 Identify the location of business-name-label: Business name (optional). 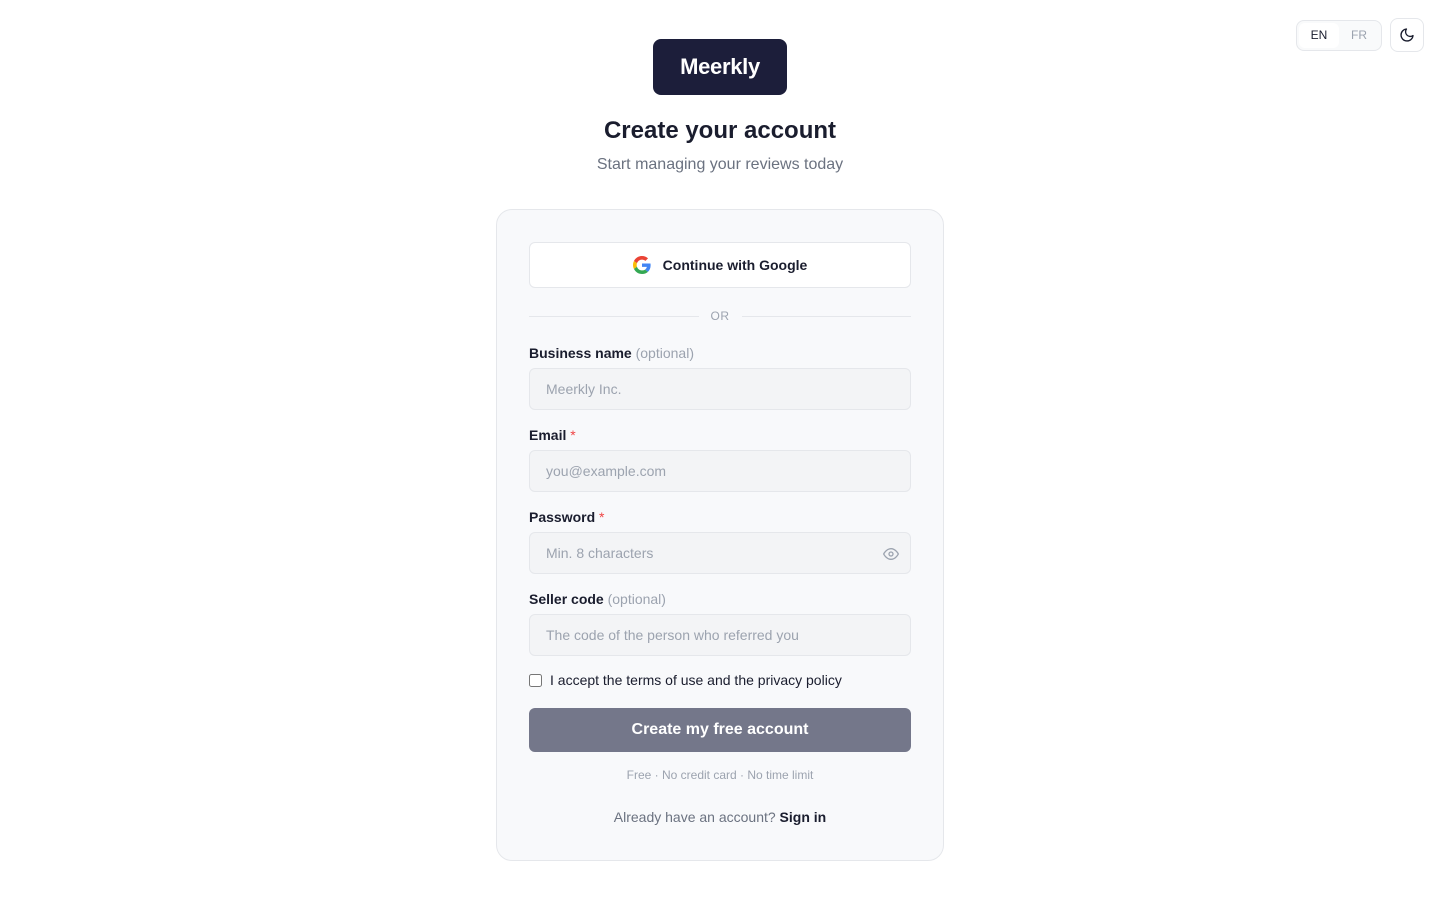
(611, 353).